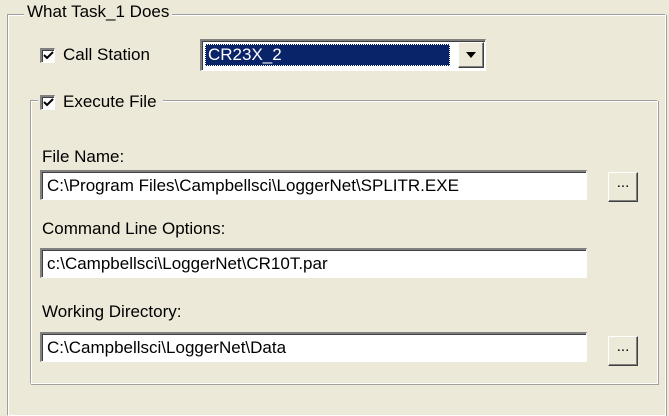 This screenshot has width=669, height=416. Describe the element at coordinates (83, 156) in the screenshot. I see `file-name-label: File Name:` at that location.